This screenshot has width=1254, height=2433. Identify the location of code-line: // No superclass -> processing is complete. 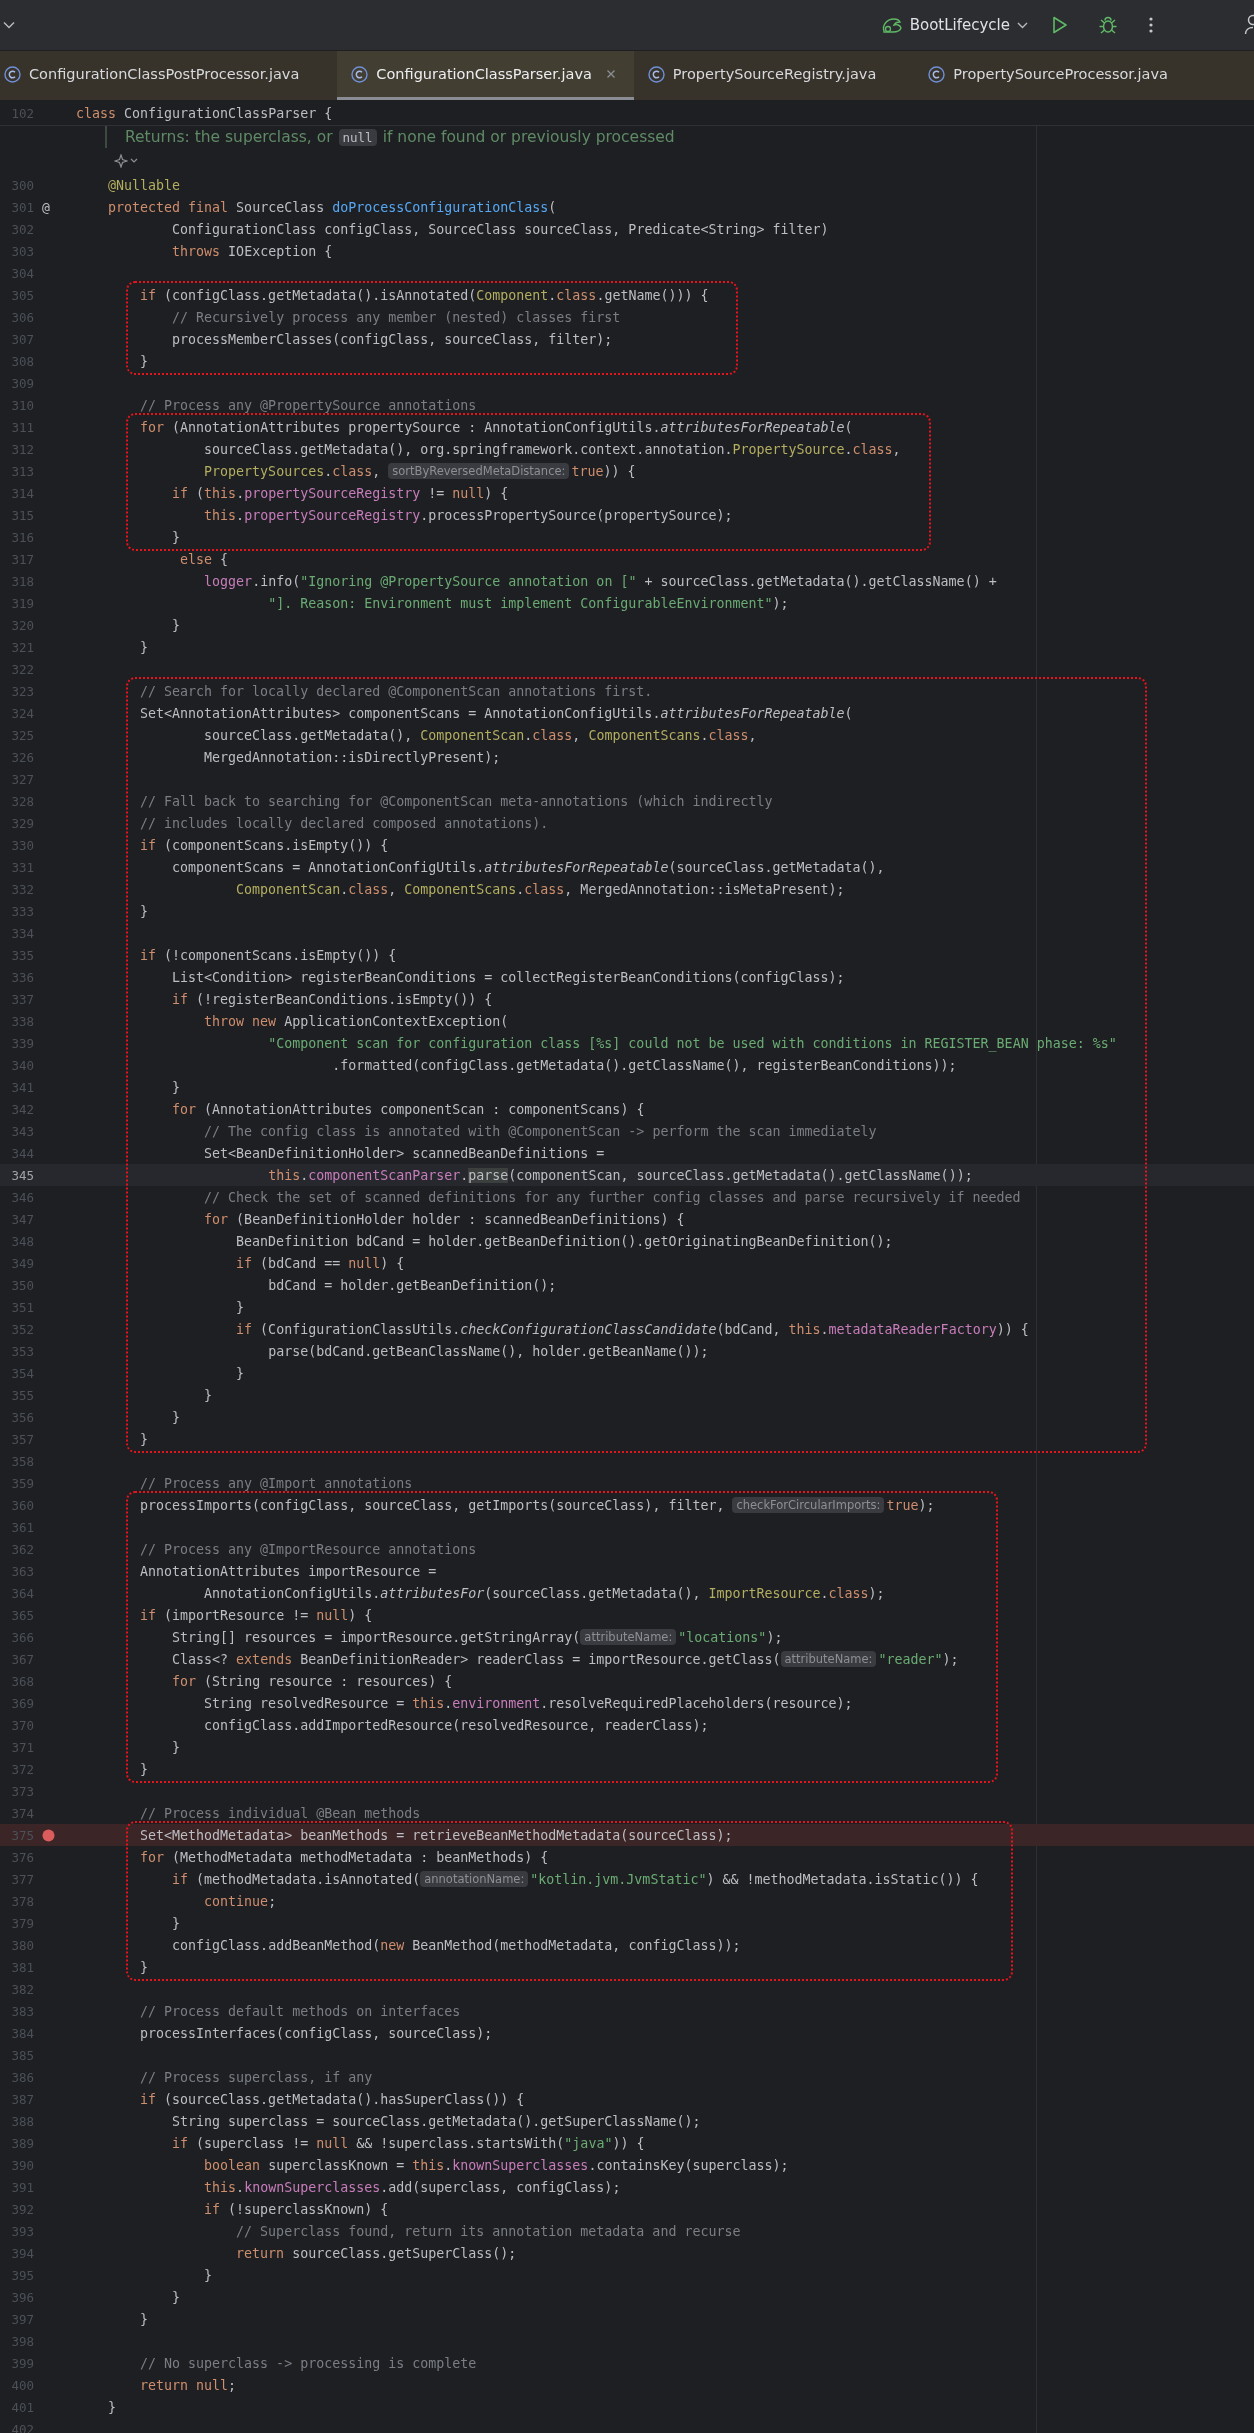
(308, 2363).